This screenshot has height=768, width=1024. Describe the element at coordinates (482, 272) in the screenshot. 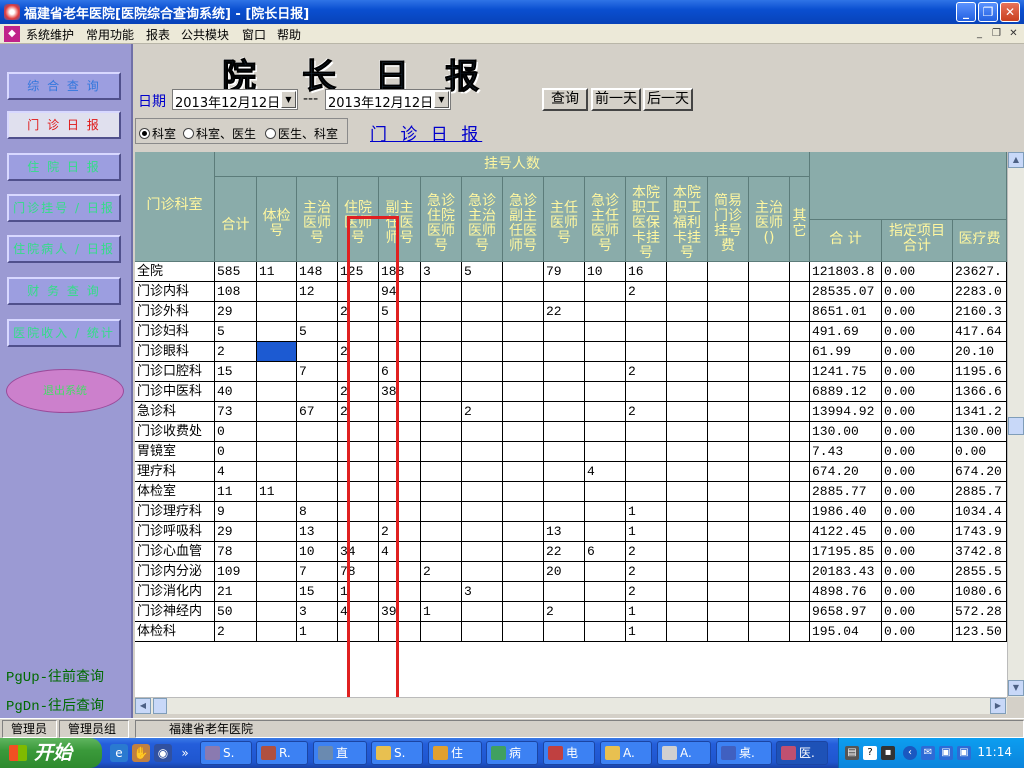

I see `count-cell: 5` at that location.